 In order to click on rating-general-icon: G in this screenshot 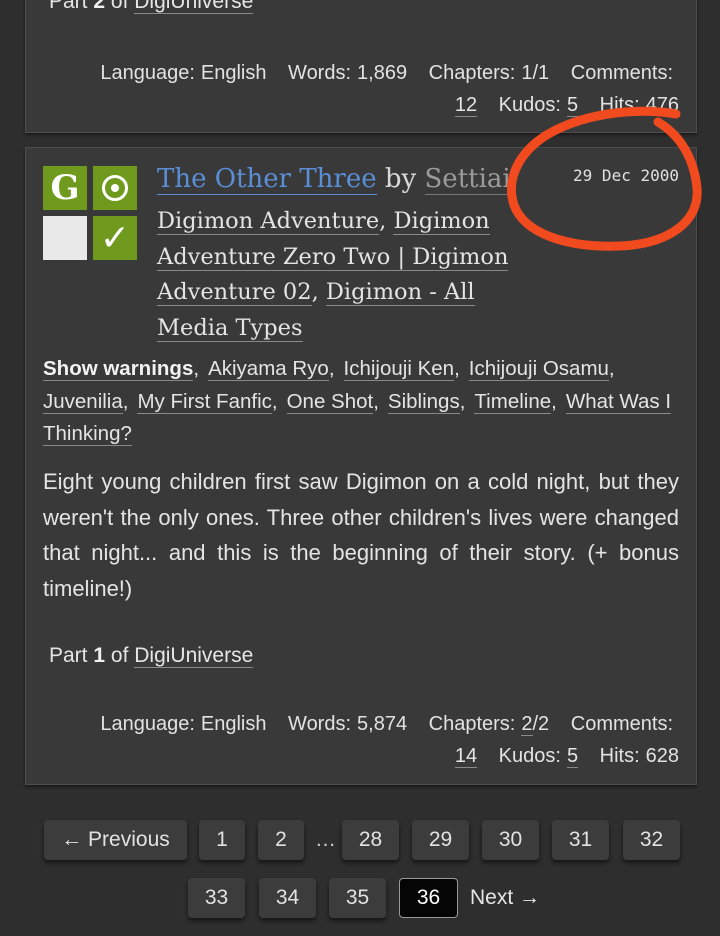, I will do `click(65, 188)`.